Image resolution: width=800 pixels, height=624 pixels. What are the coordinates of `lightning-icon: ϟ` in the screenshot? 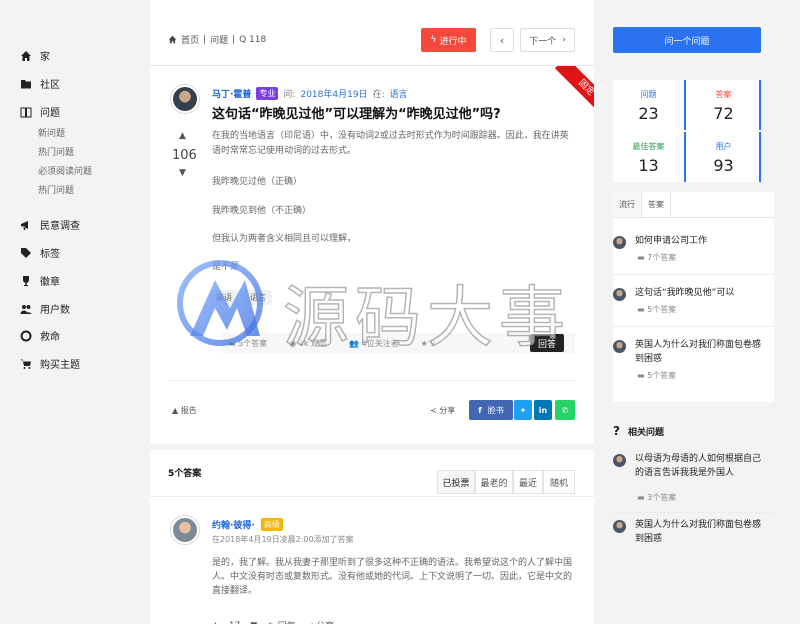 It's located at (433, 40).